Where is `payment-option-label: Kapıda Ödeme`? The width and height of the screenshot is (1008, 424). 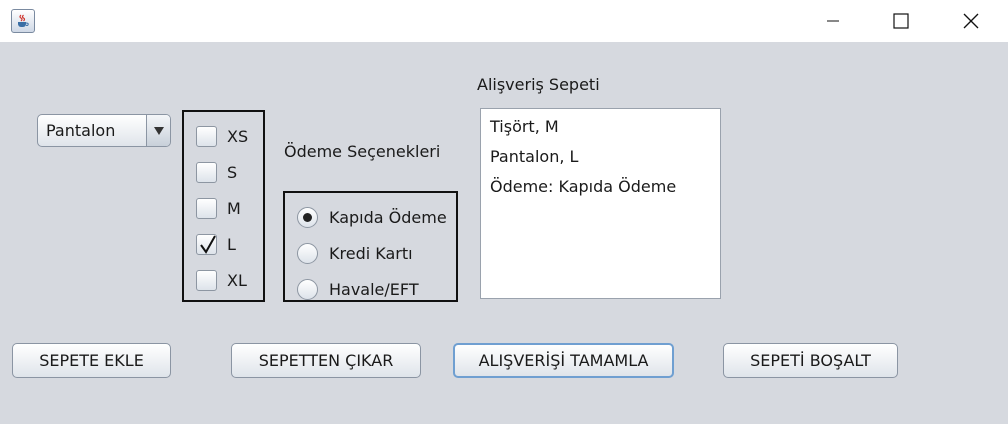 payment-option-label: Kapıda Ödeme is located at coordinates (388, 217).